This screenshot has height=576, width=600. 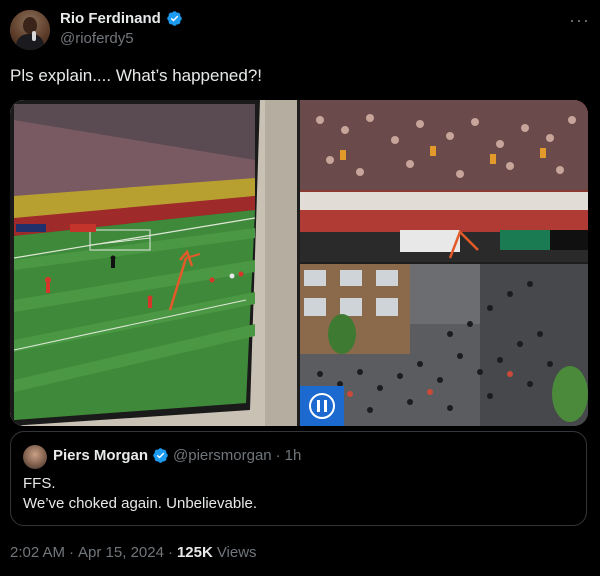 What do you see at coordinates (121, 552) in the screenshot?
I see `tweet-date: Apr 15, 2024` at bounding box center [121, 552].